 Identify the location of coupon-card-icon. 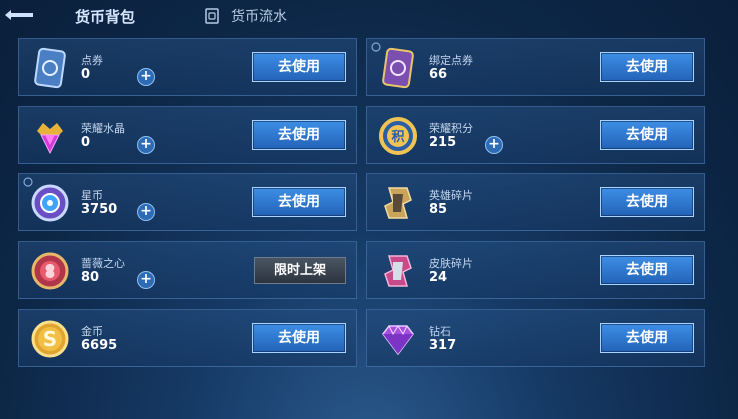
(50, 68).